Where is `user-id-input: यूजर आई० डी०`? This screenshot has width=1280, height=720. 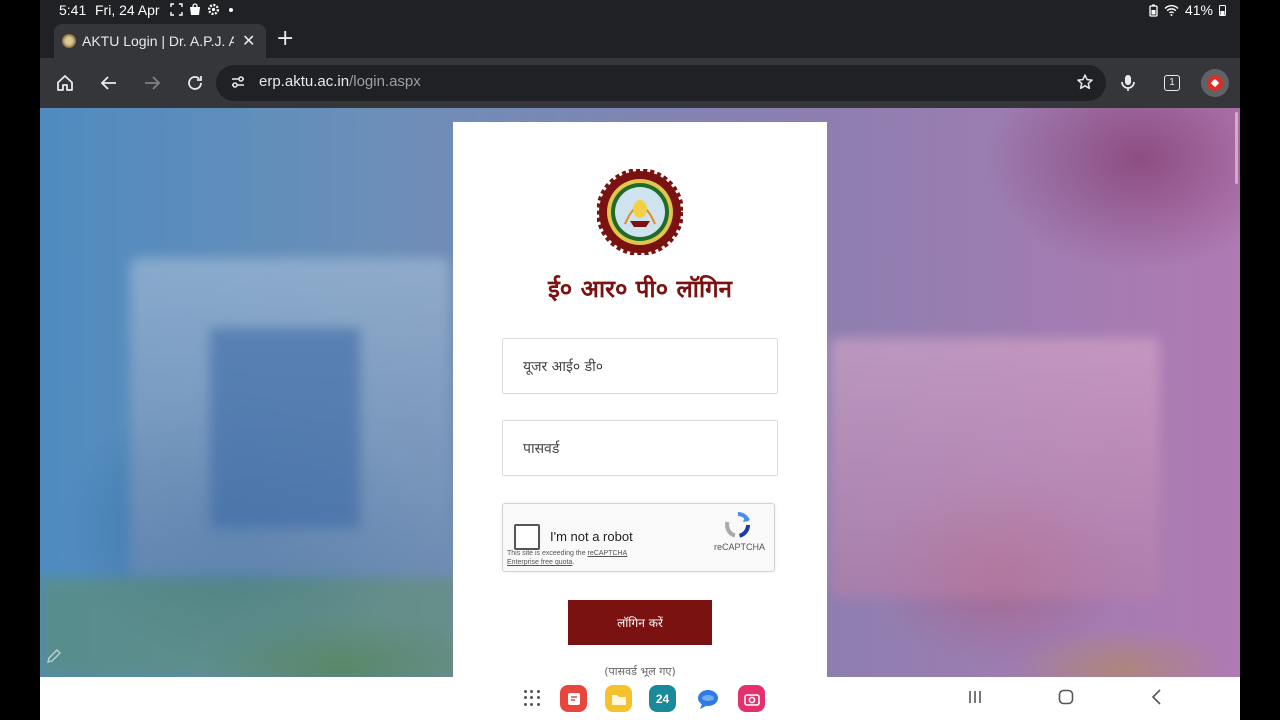
user-id-input: यूजर आई० डी० is located at coordinates (640, 366).